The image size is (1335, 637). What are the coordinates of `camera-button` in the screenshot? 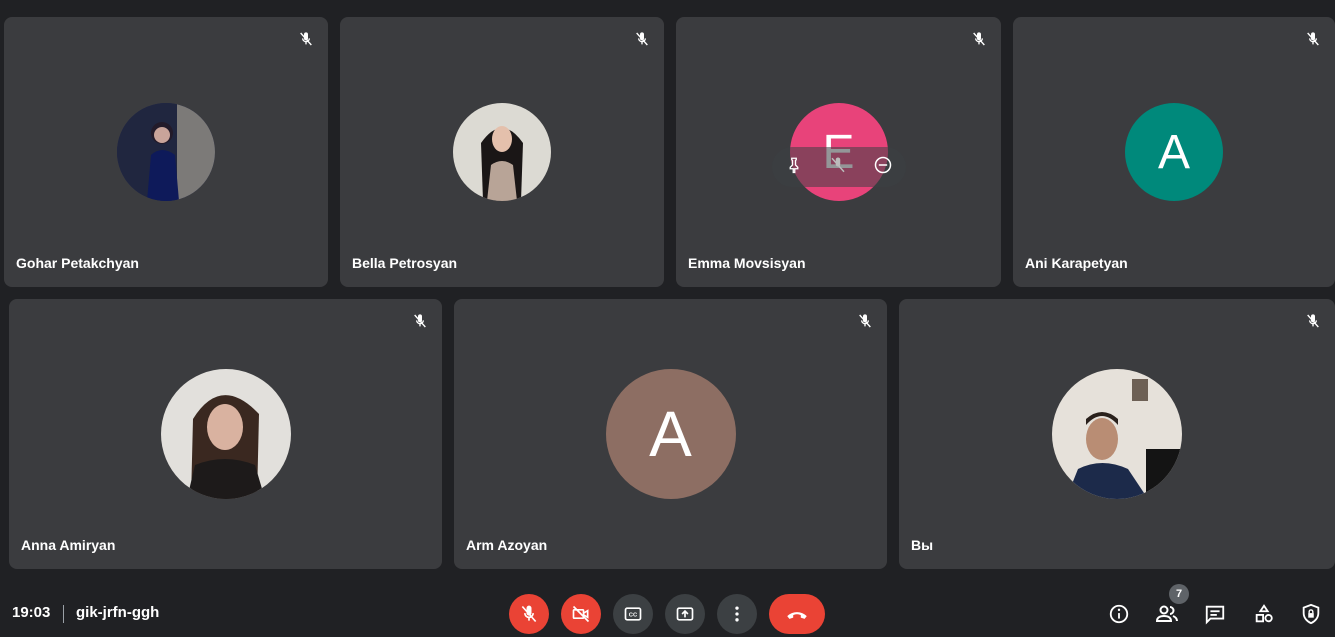 It's located at (581, 614).